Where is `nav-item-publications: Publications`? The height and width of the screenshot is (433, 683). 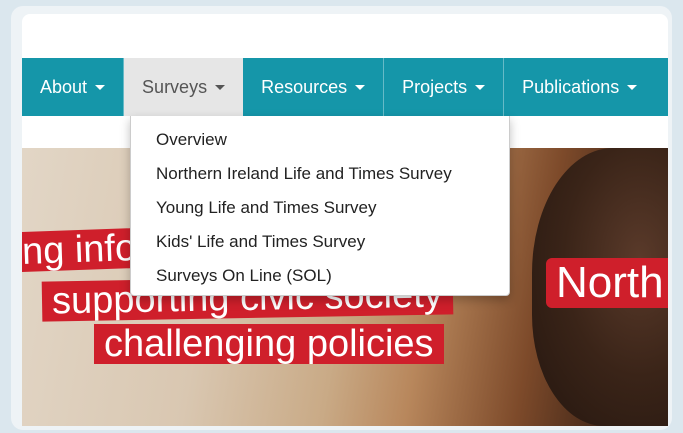 nav-item-publications: Publications is located at coordinates (579, 87).